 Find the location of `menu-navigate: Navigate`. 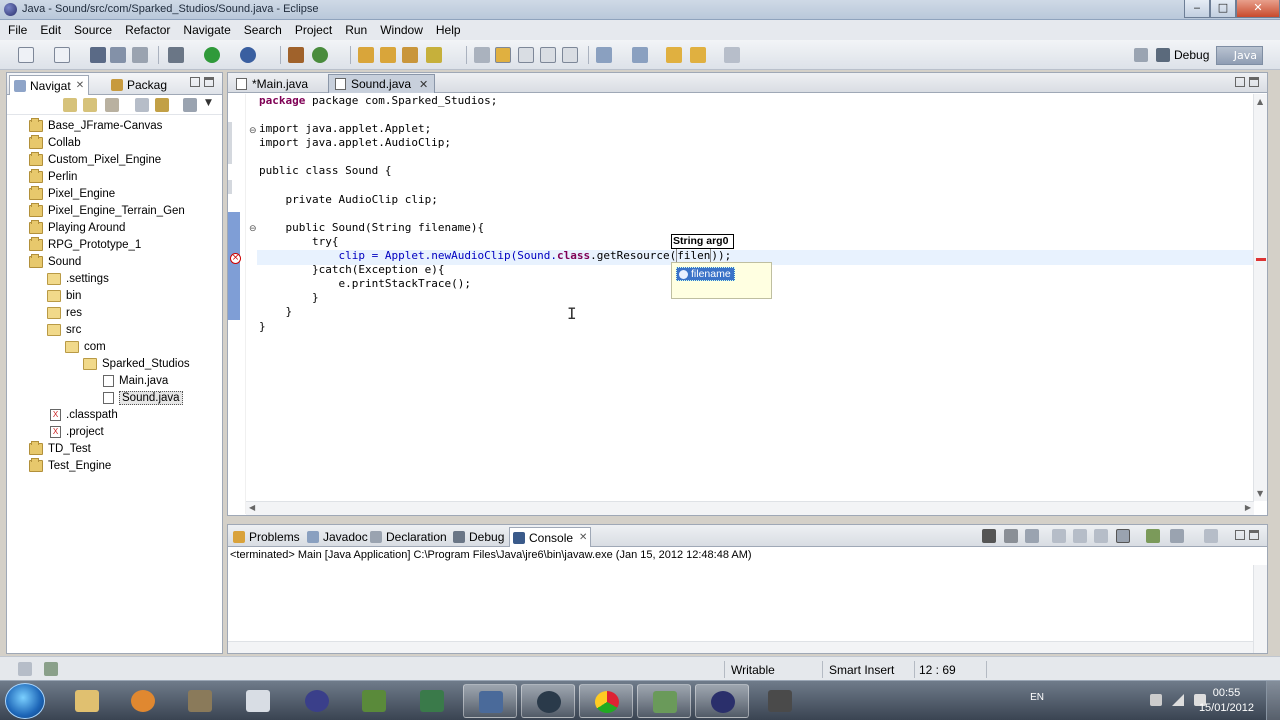

menu-navigate: Navigate is located at coordinates (206, 30).